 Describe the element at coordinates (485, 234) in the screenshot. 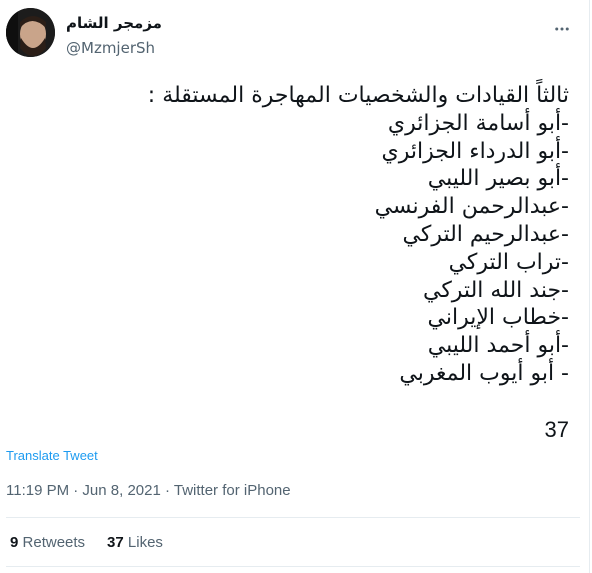

I see `tweet-line: -عبدالرحيم التركي` at that location.